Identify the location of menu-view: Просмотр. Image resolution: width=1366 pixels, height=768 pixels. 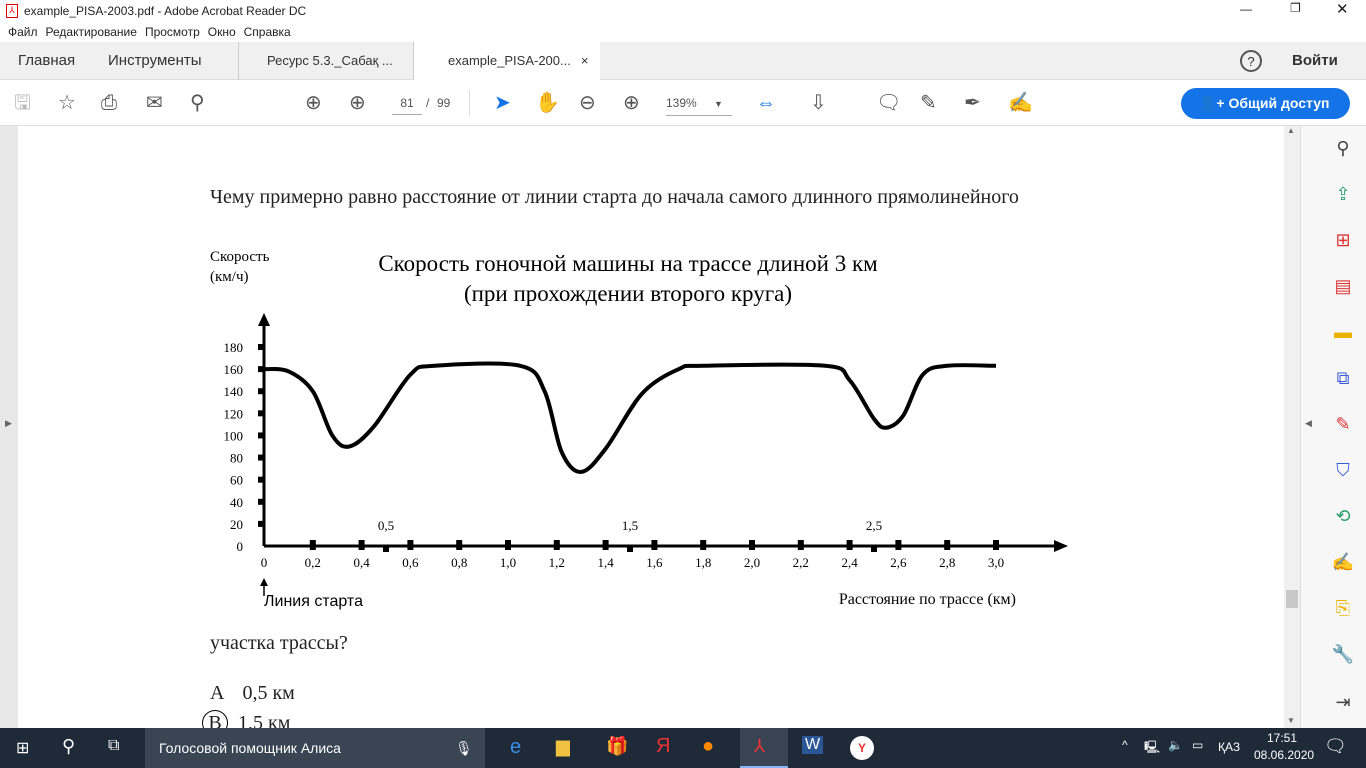
(172, 32).